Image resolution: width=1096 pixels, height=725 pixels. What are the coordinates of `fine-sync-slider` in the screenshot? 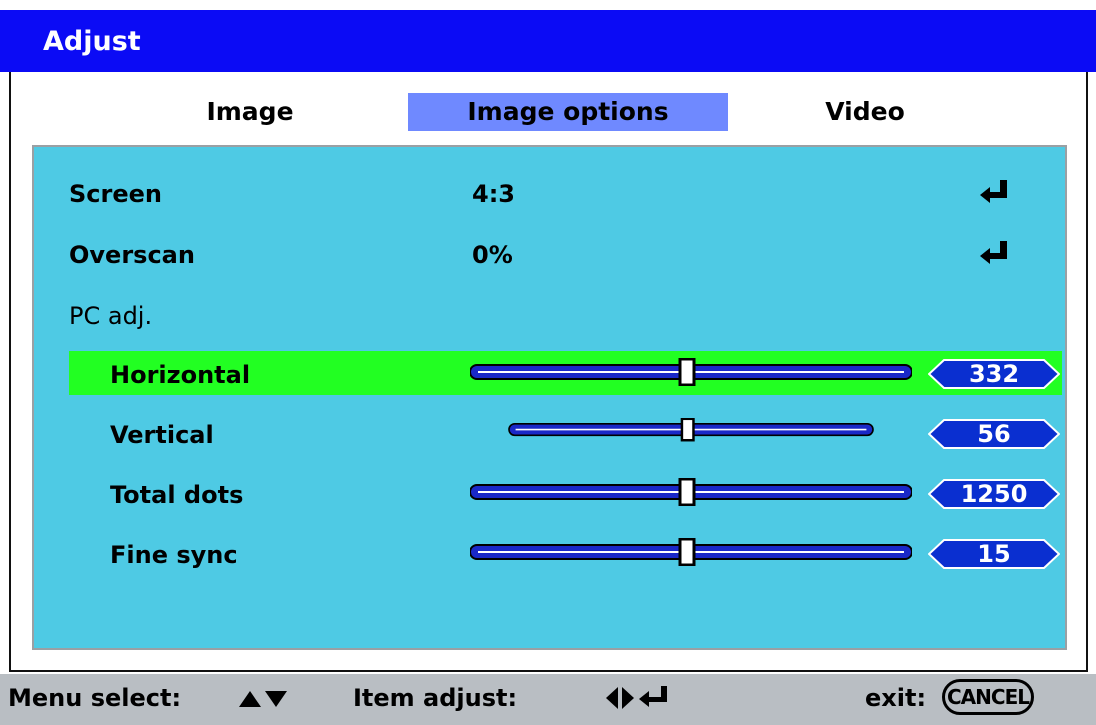 It's located at (691, 552).